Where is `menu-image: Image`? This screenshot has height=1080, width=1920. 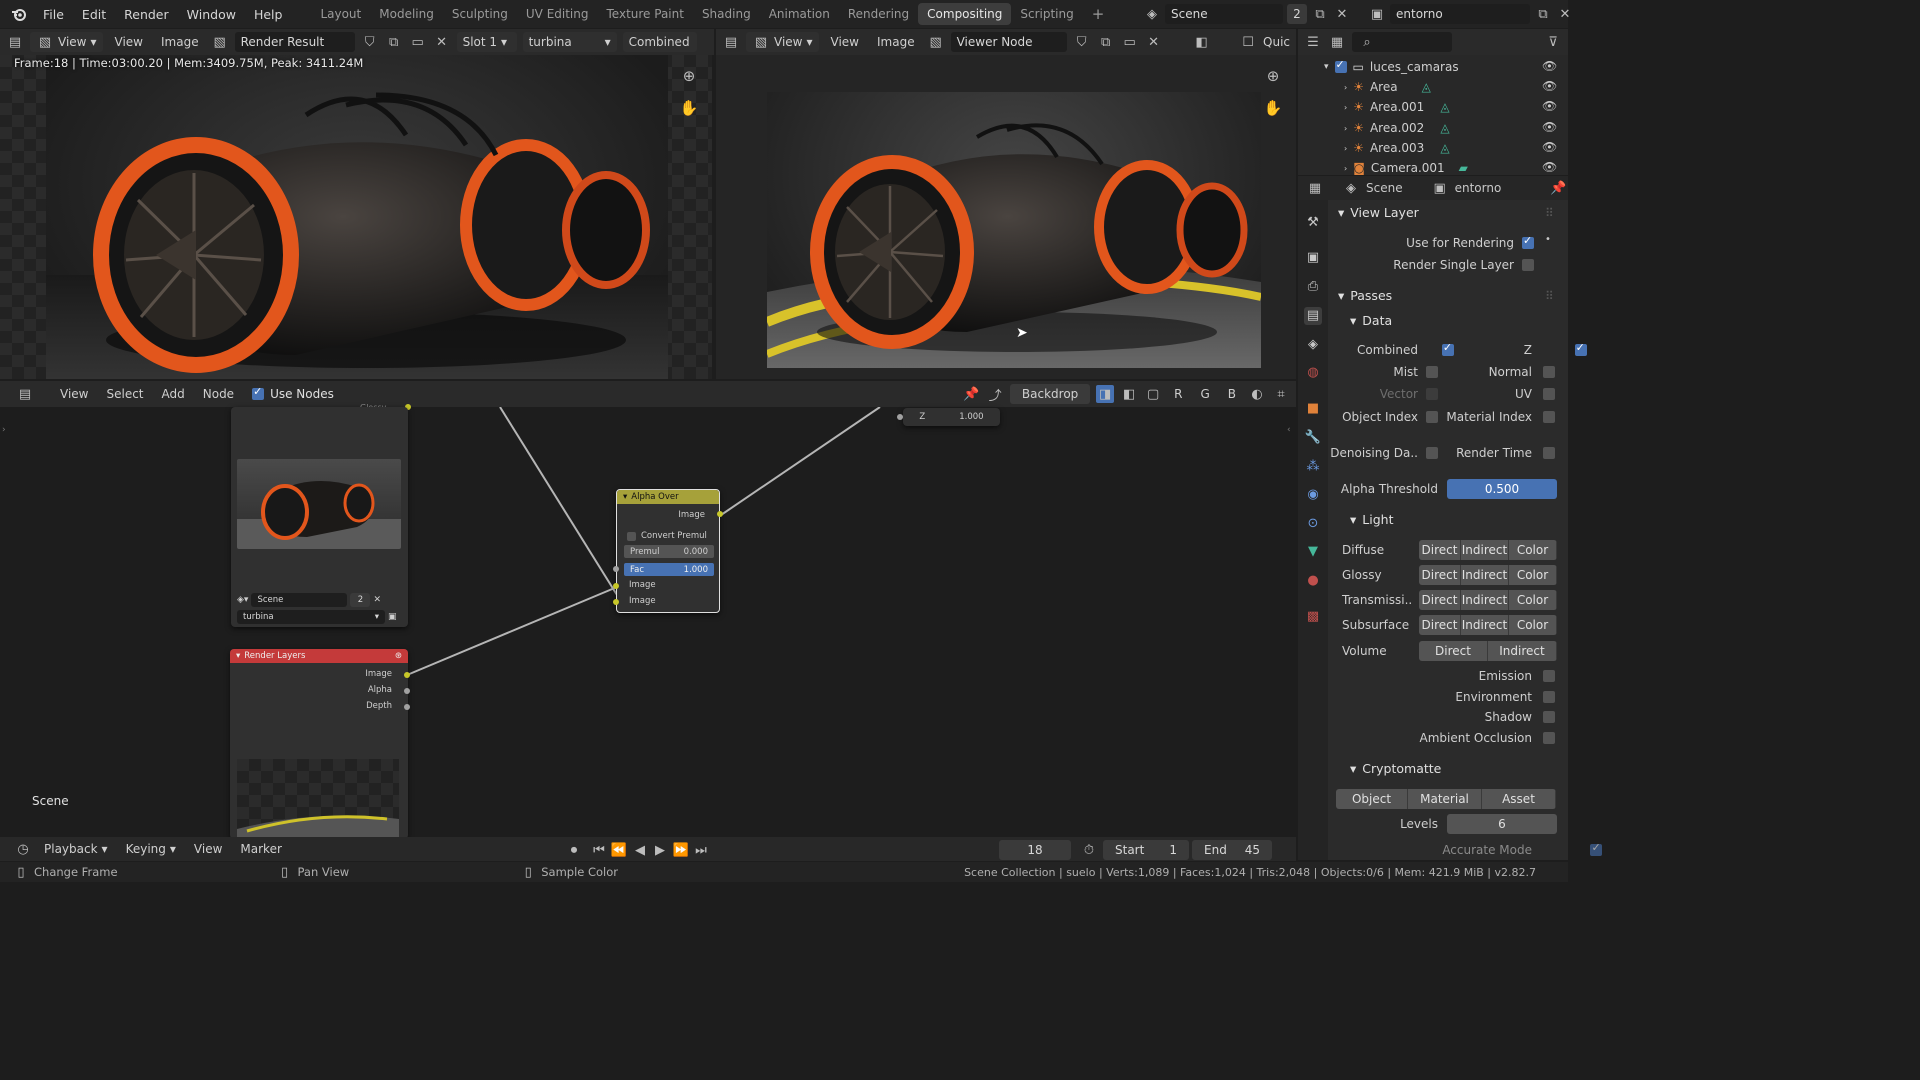 menu-image: Image is located at coordinates (180, 42).